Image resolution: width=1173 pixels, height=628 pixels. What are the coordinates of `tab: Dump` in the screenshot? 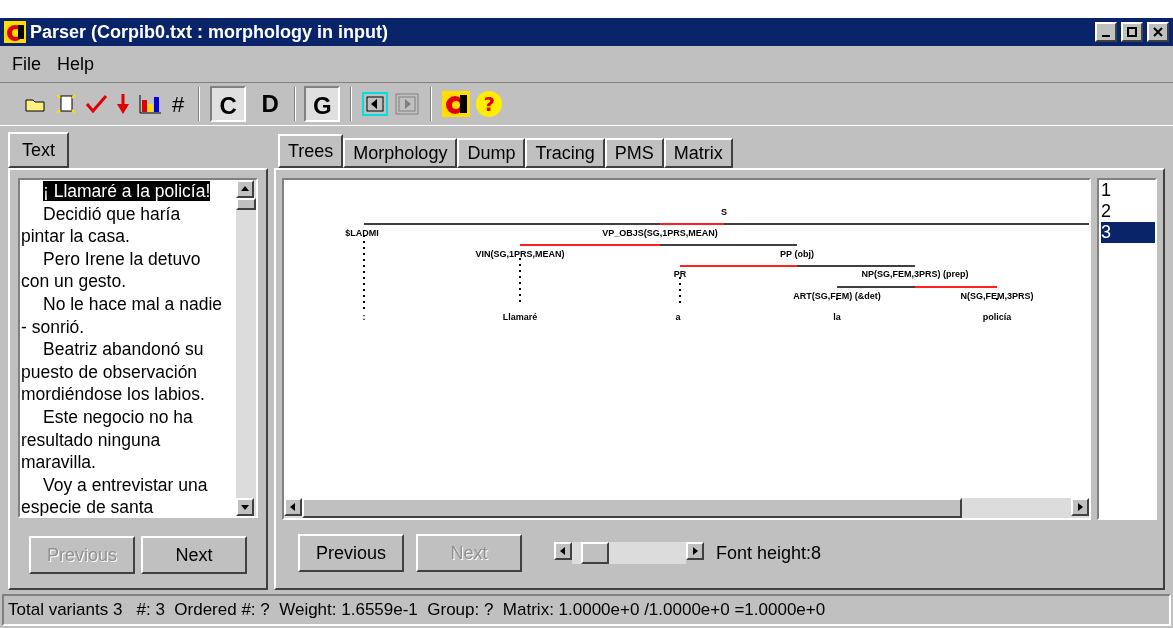 It's located at (491, 153).